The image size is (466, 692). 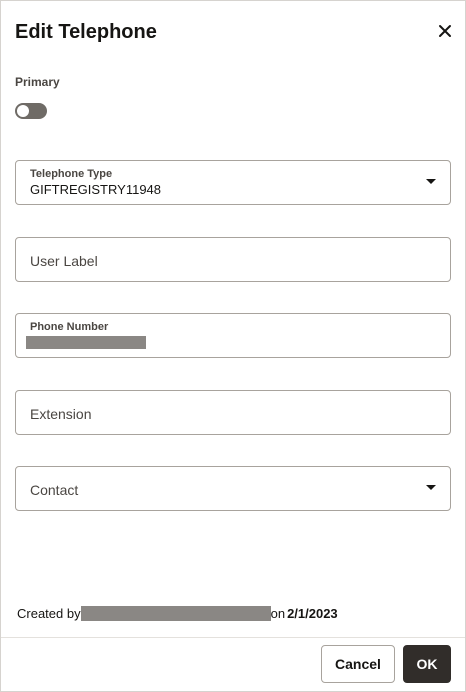 What do you see at coordinates (233, 488) in the screenshot?
I see `contact-select: Contact` at bounding box center [233, 488].